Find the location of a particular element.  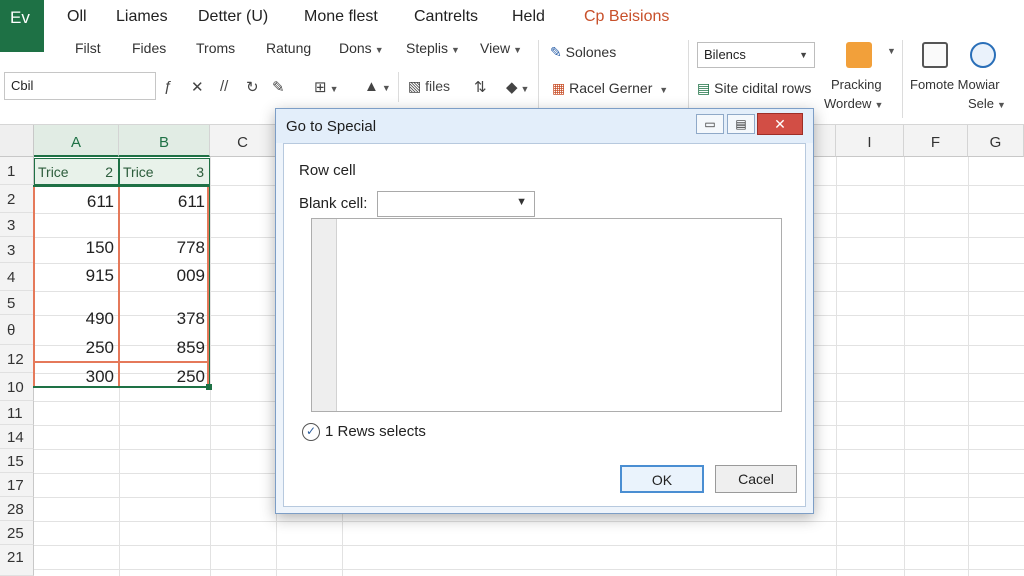

column-header-i: I is located at coordinates (870, 141).